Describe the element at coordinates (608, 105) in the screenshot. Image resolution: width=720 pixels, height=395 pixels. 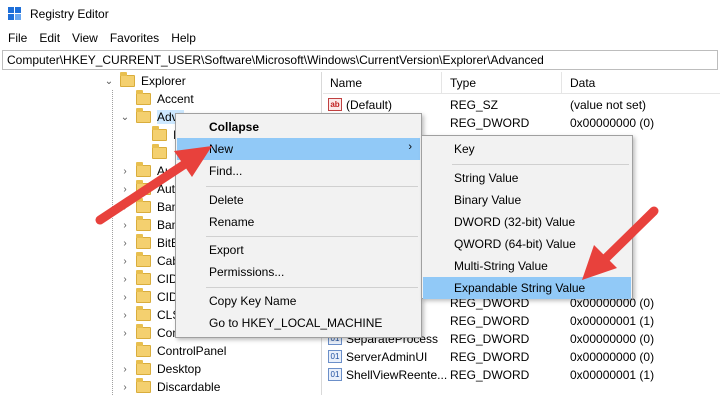
I see `cell-data: (value not set)` at that location.